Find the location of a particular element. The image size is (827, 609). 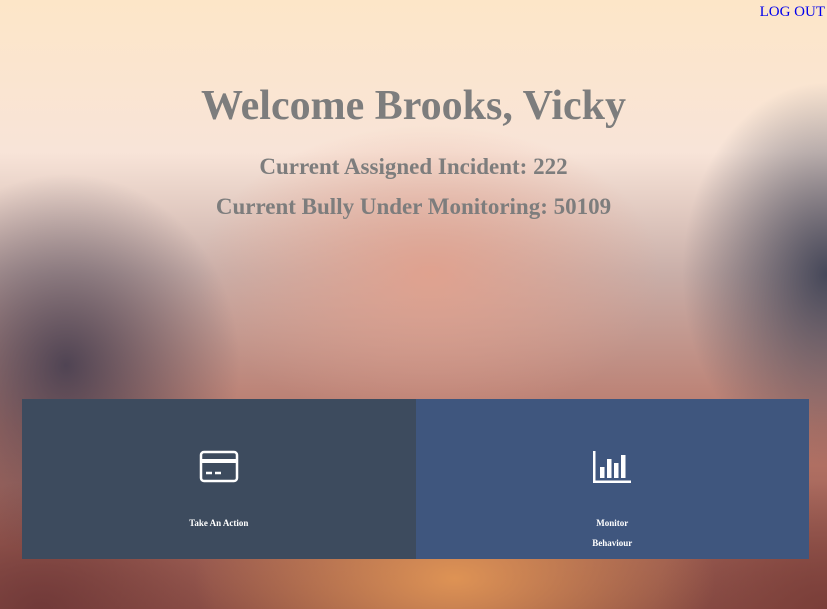

bully-monitoring-text: Current Bully Under Monitoring: 50109 is located at coordinates (413, 206).